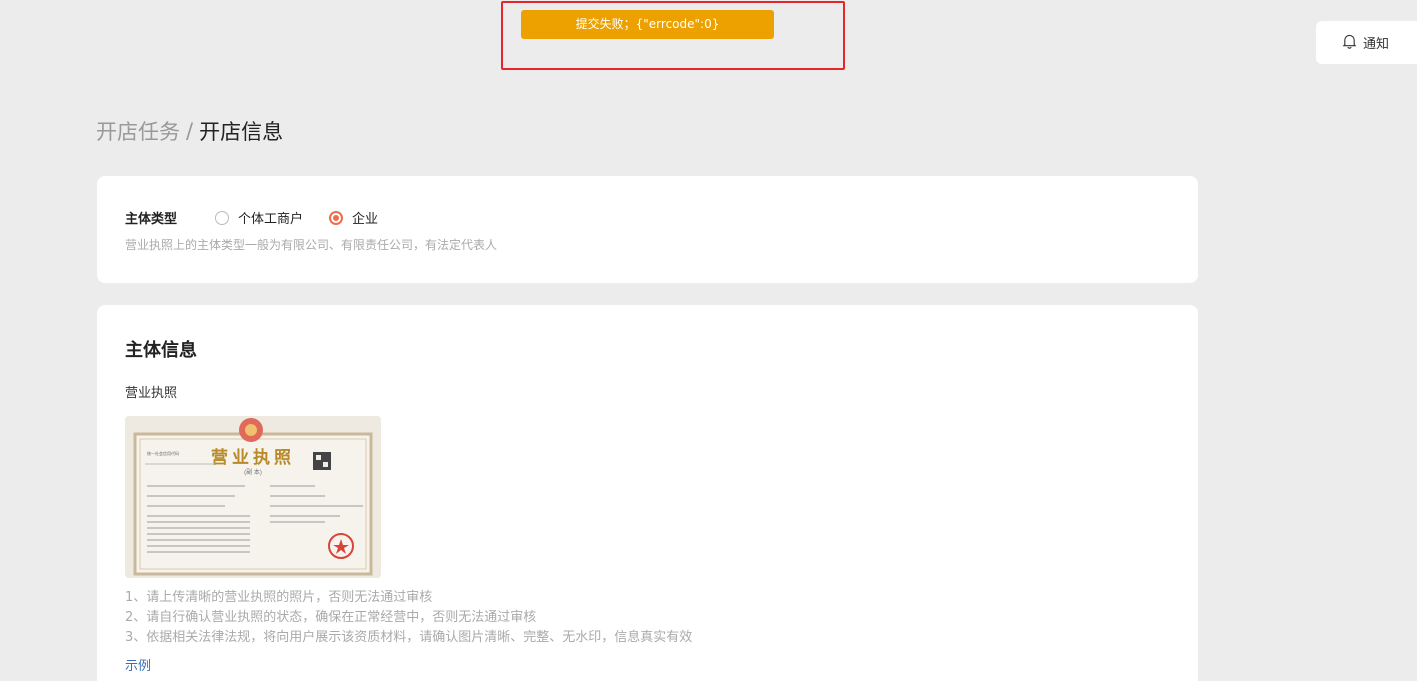 The image size is (1417, 681). Describe the element at coordinates (253, 472) in the screenshot. I see `license-subtitle-text: (副 本)` at that location.